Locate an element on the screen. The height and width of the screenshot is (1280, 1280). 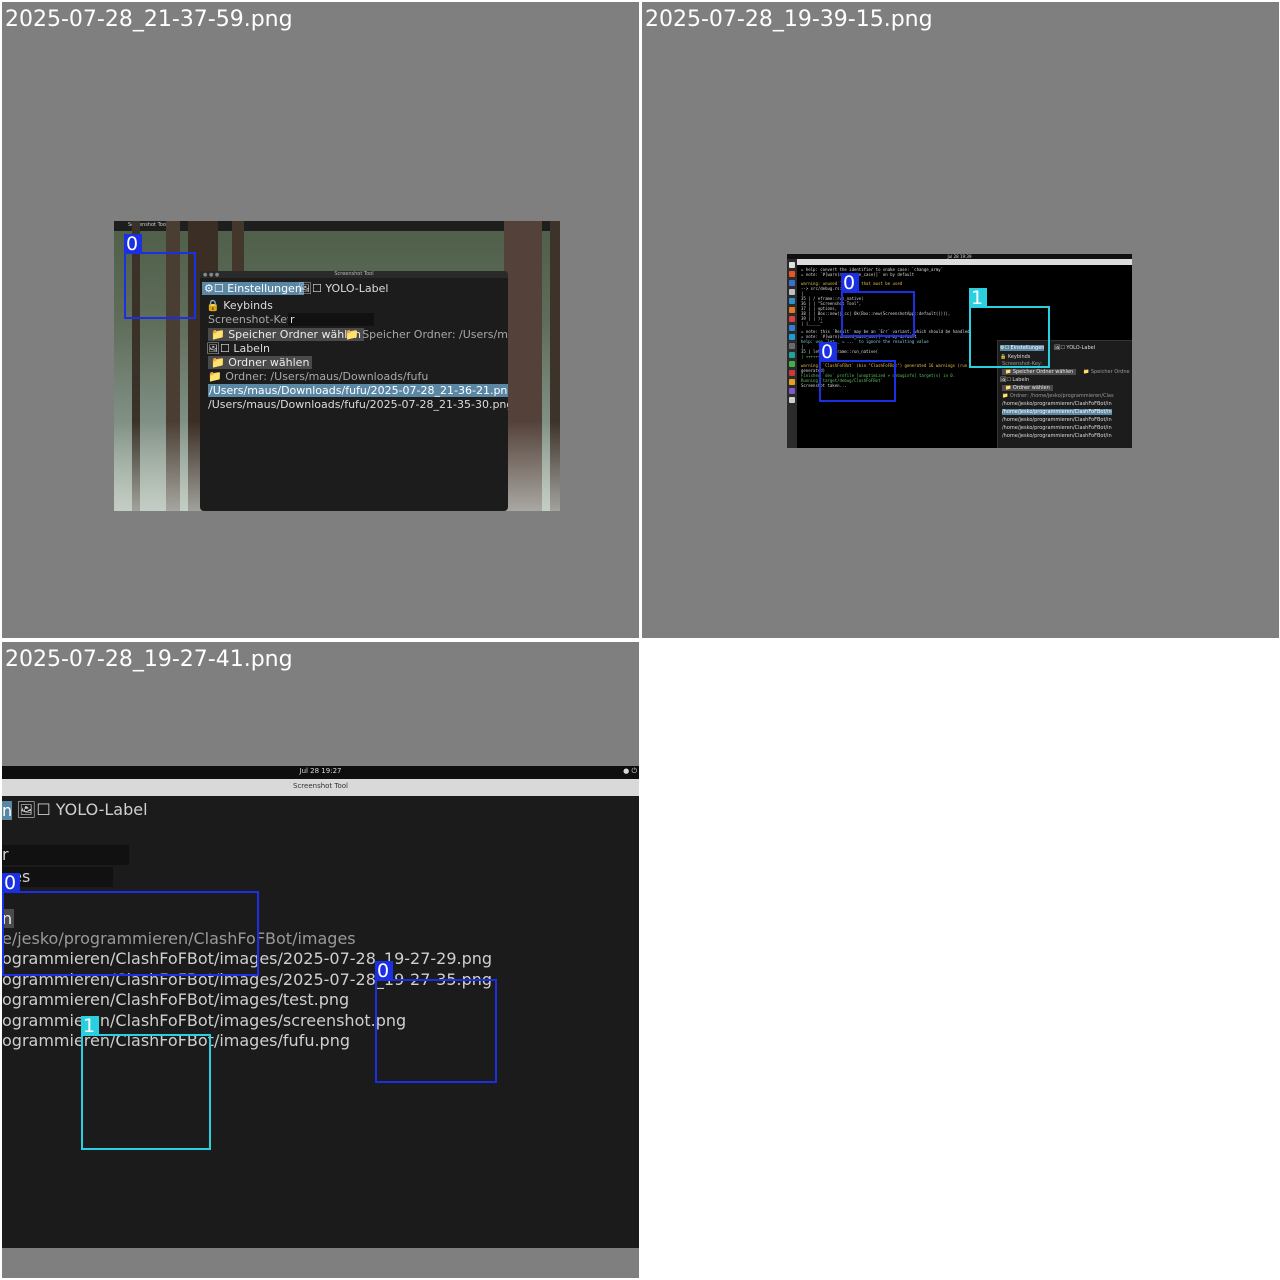
save-folder-text: 📁 Speicher Ordne is located at coordinates (1106, 372).